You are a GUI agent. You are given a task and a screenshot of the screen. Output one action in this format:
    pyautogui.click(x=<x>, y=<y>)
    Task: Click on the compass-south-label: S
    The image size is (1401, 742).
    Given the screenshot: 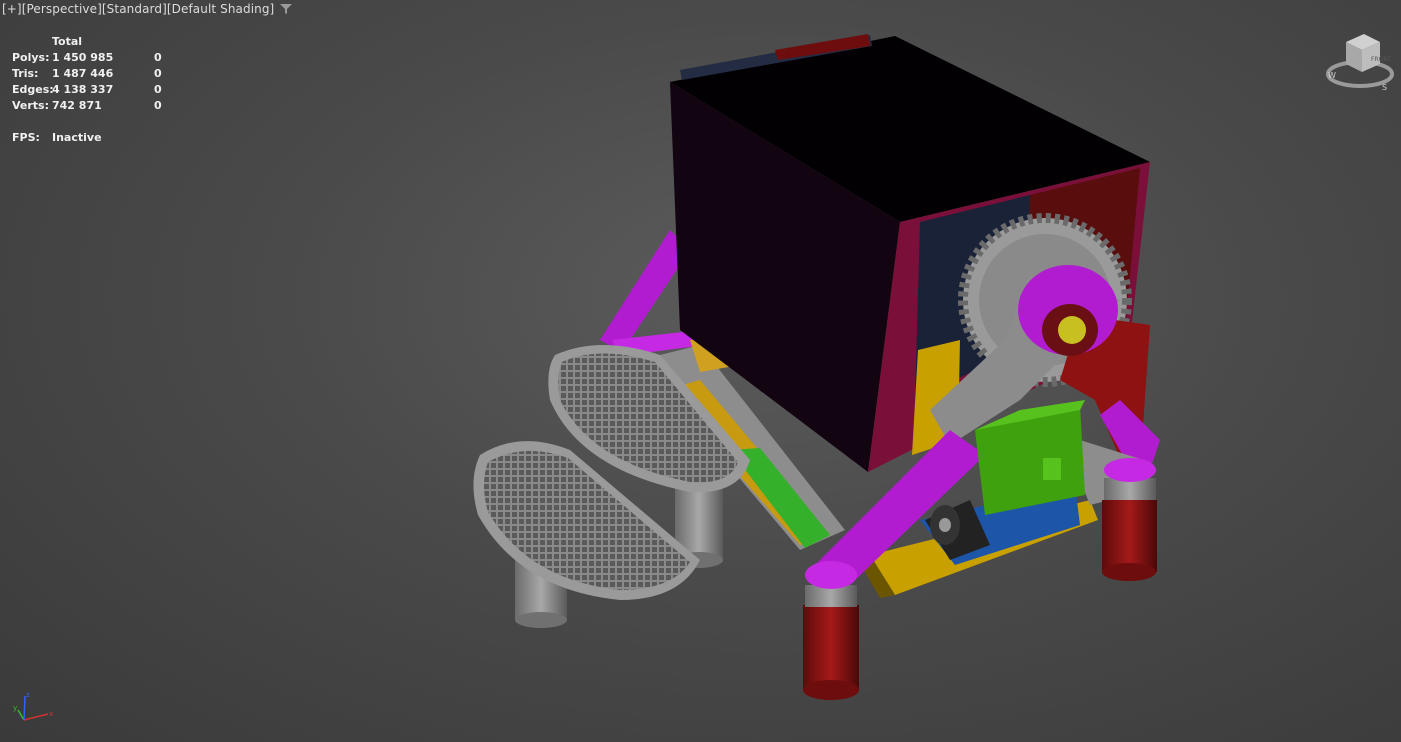 What is the action you would take?
    pyautogui.click(x=1384, y=87)
    